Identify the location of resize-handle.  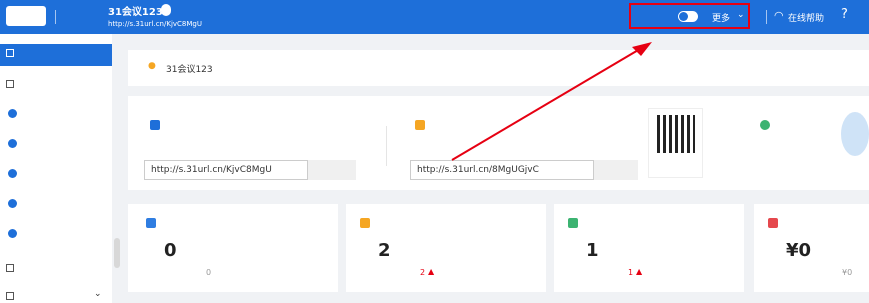
(117, 253).